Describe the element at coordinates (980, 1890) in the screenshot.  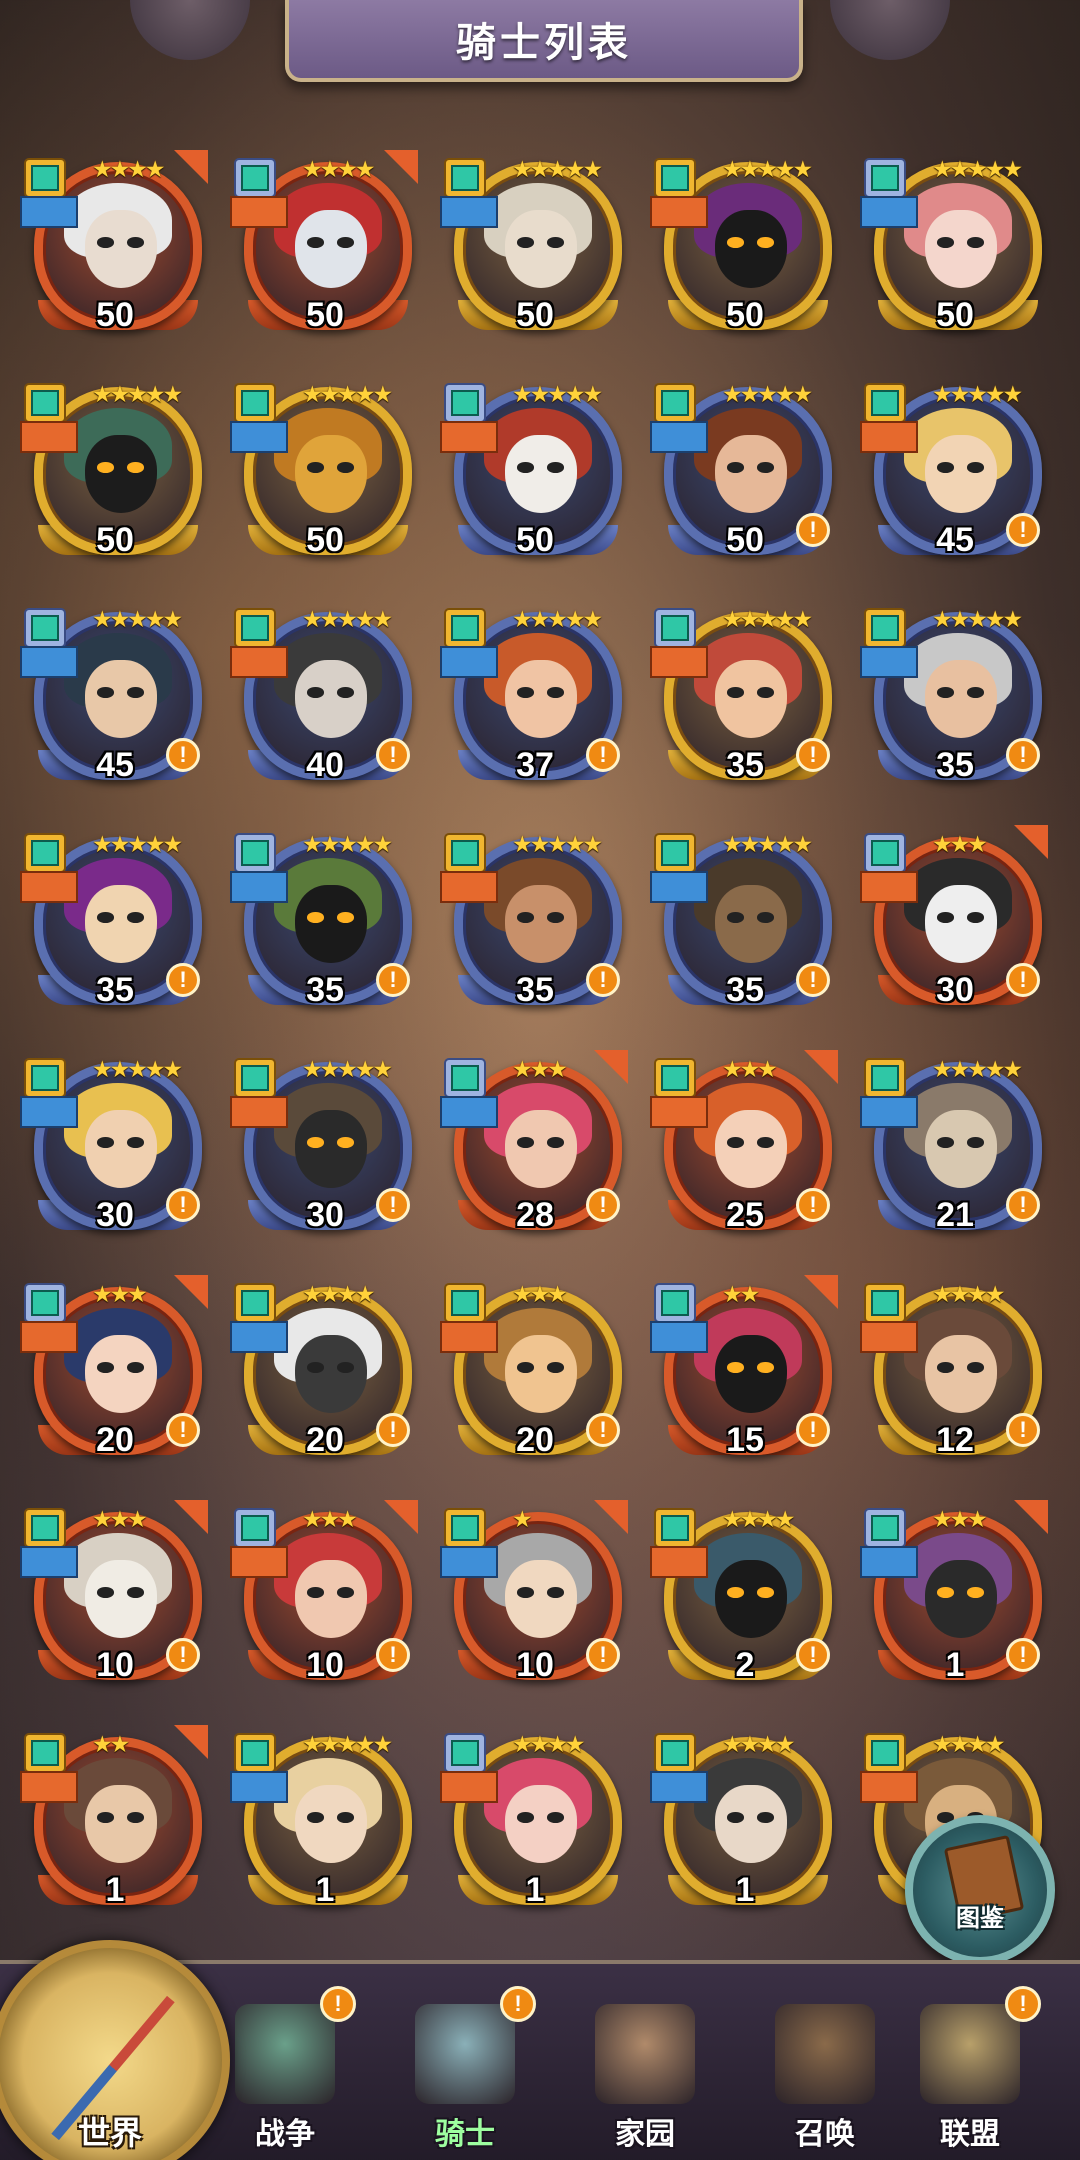
I see `codex-button: 图鉴` at that location.